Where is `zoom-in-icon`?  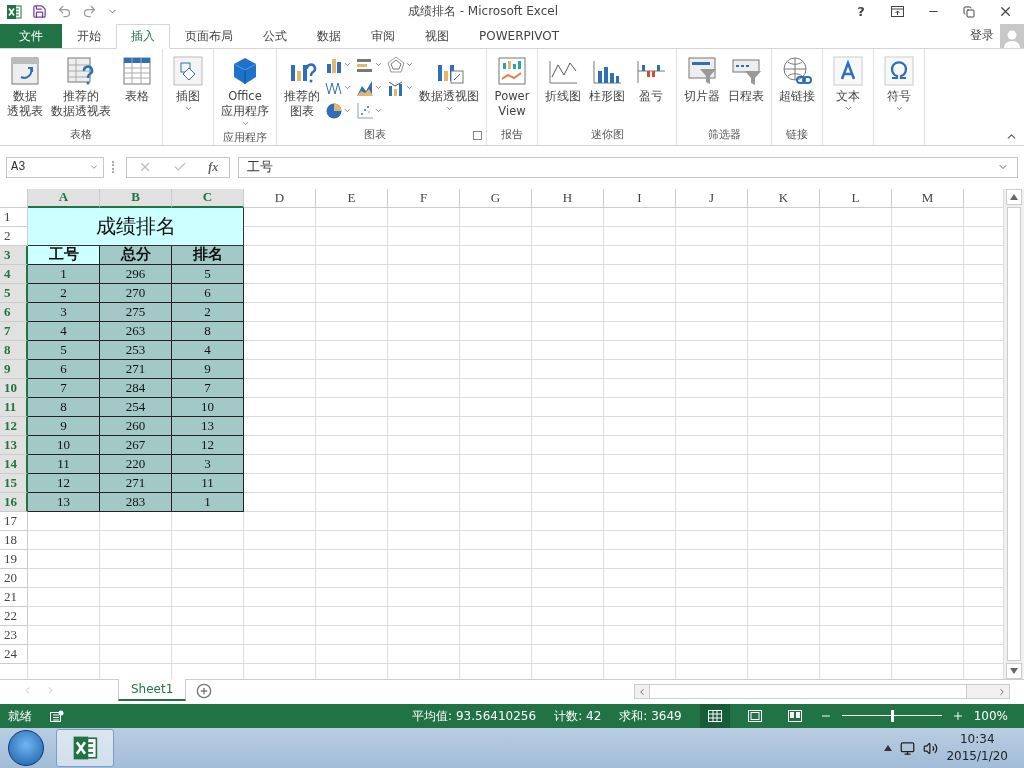
zoom-in-icon is located at coordinates (957, 716).